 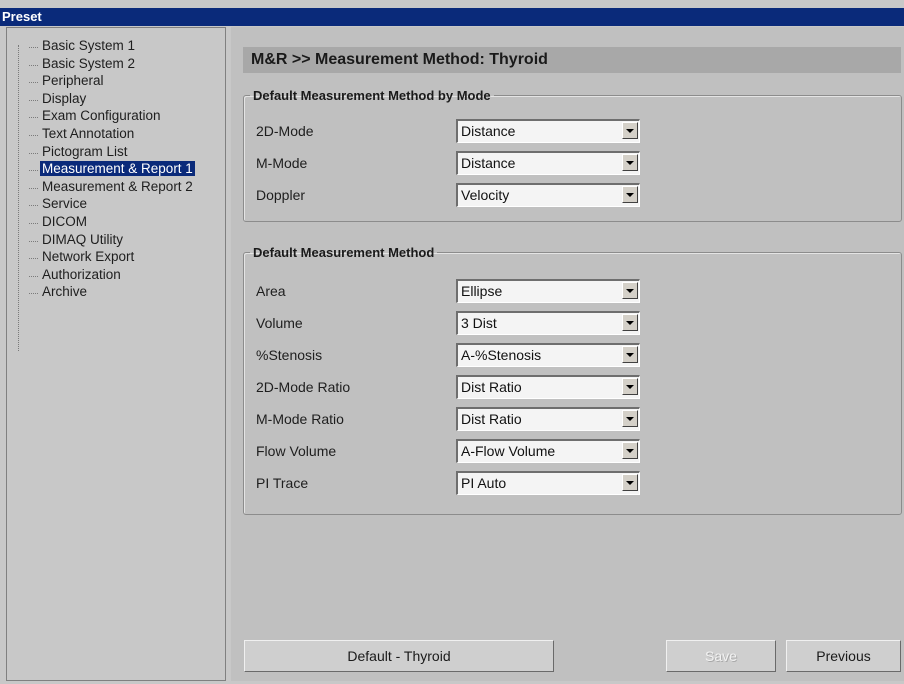 I want to click on setting-row-area: Area Ellipse, so click(x=466, y=291).